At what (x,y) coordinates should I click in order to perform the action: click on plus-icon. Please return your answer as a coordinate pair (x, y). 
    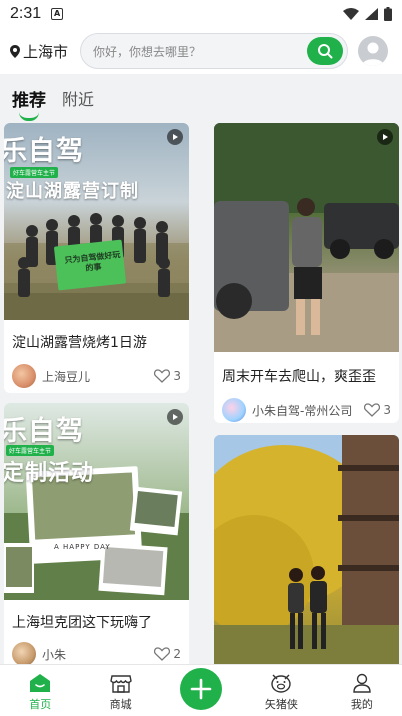
    Looking at the image, I should click on (201, 688).